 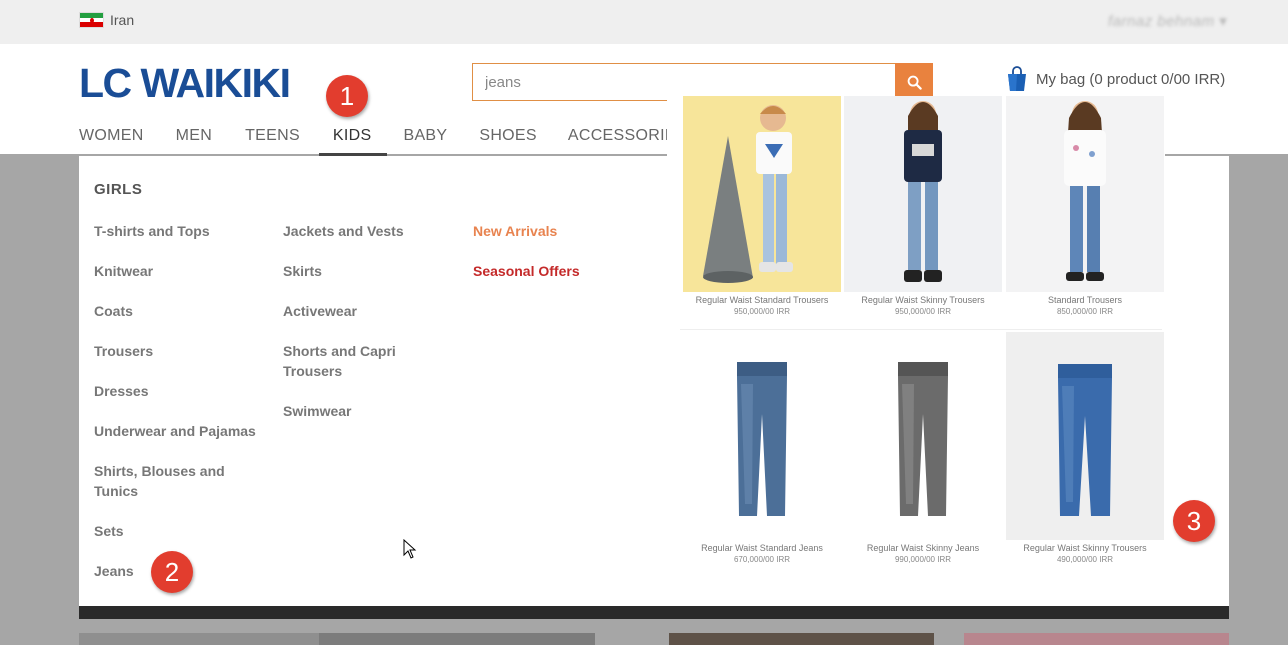 I want to click on menu-link: Shirts, Blouses and Tunics, so click(x=169, y=481).